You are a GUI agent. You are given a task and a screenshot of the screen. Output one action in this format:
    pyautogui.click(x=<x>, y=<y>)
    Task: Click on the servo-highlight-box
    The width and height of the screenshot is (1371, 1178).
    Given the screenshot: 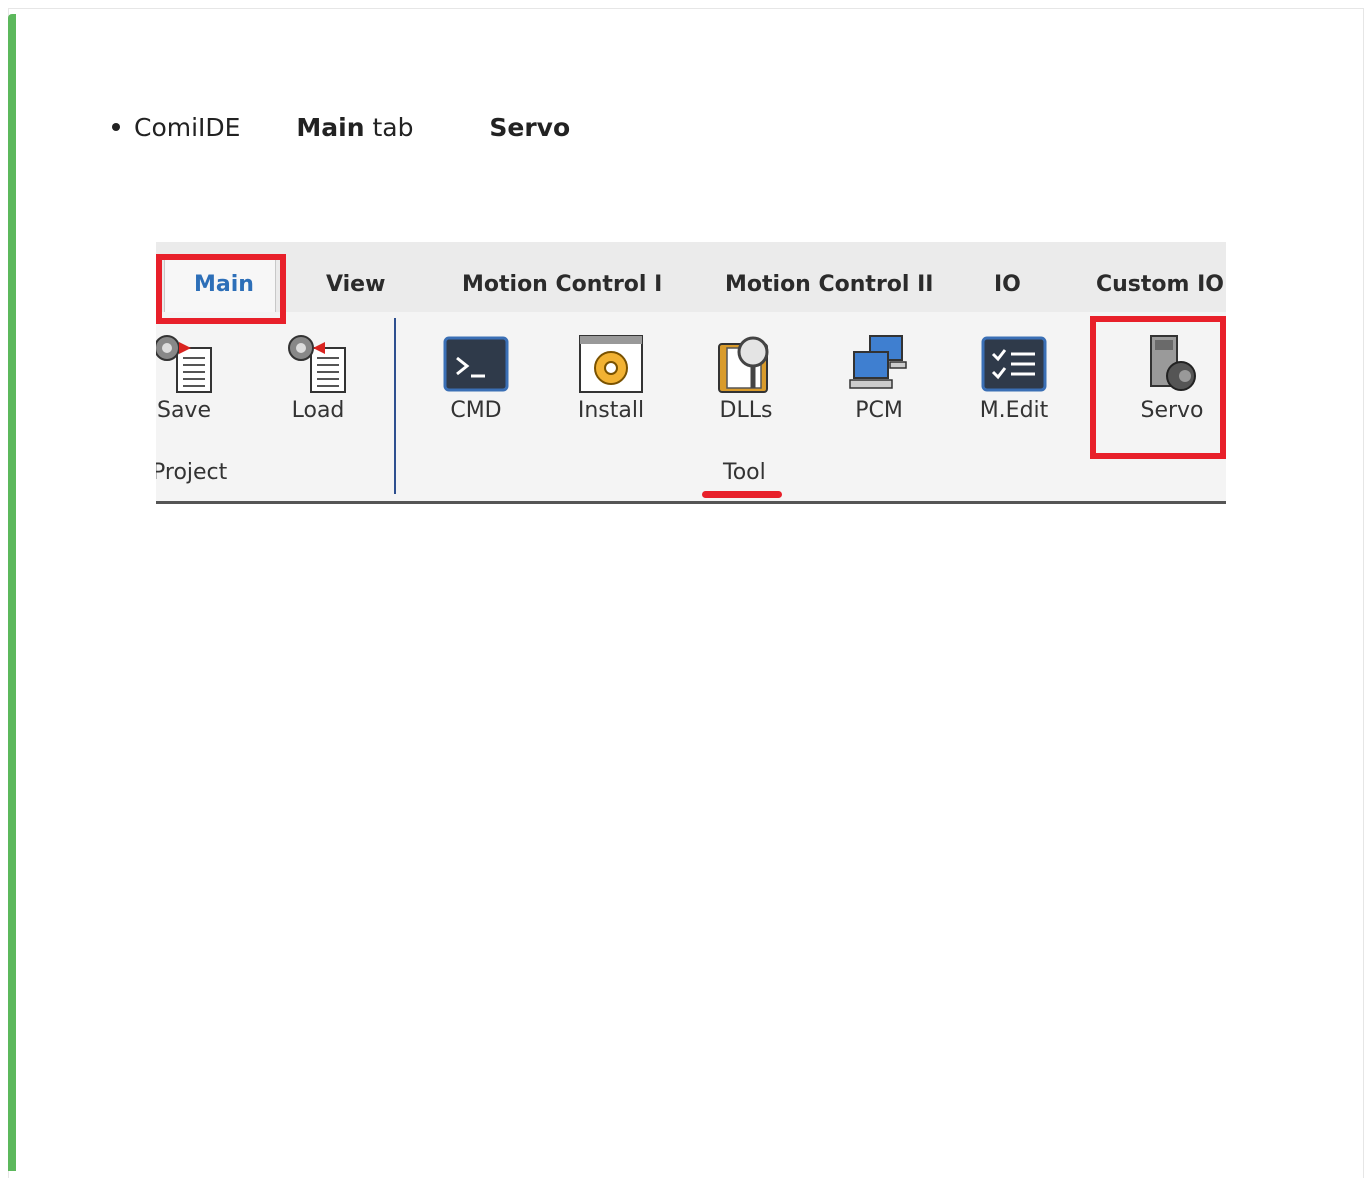 What is the action you would take?
    pyautogui.click(x=1158, y=387)
    